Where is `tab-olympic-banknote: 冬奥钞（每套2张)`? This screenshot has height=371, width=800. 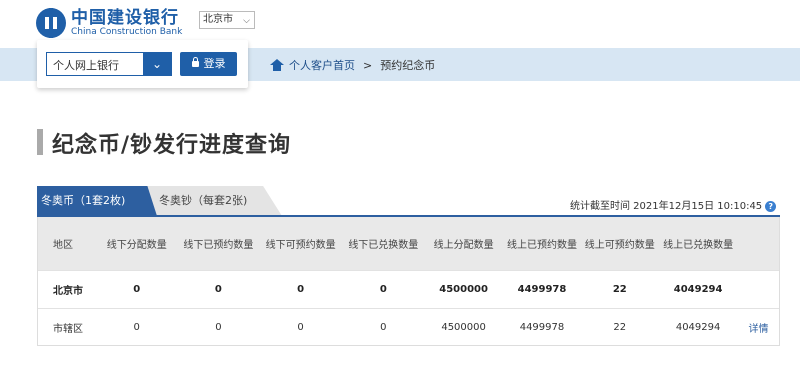
tab-olympic-banknote: 冬奥钞（每套2张) is located at coordinates (214, 201).